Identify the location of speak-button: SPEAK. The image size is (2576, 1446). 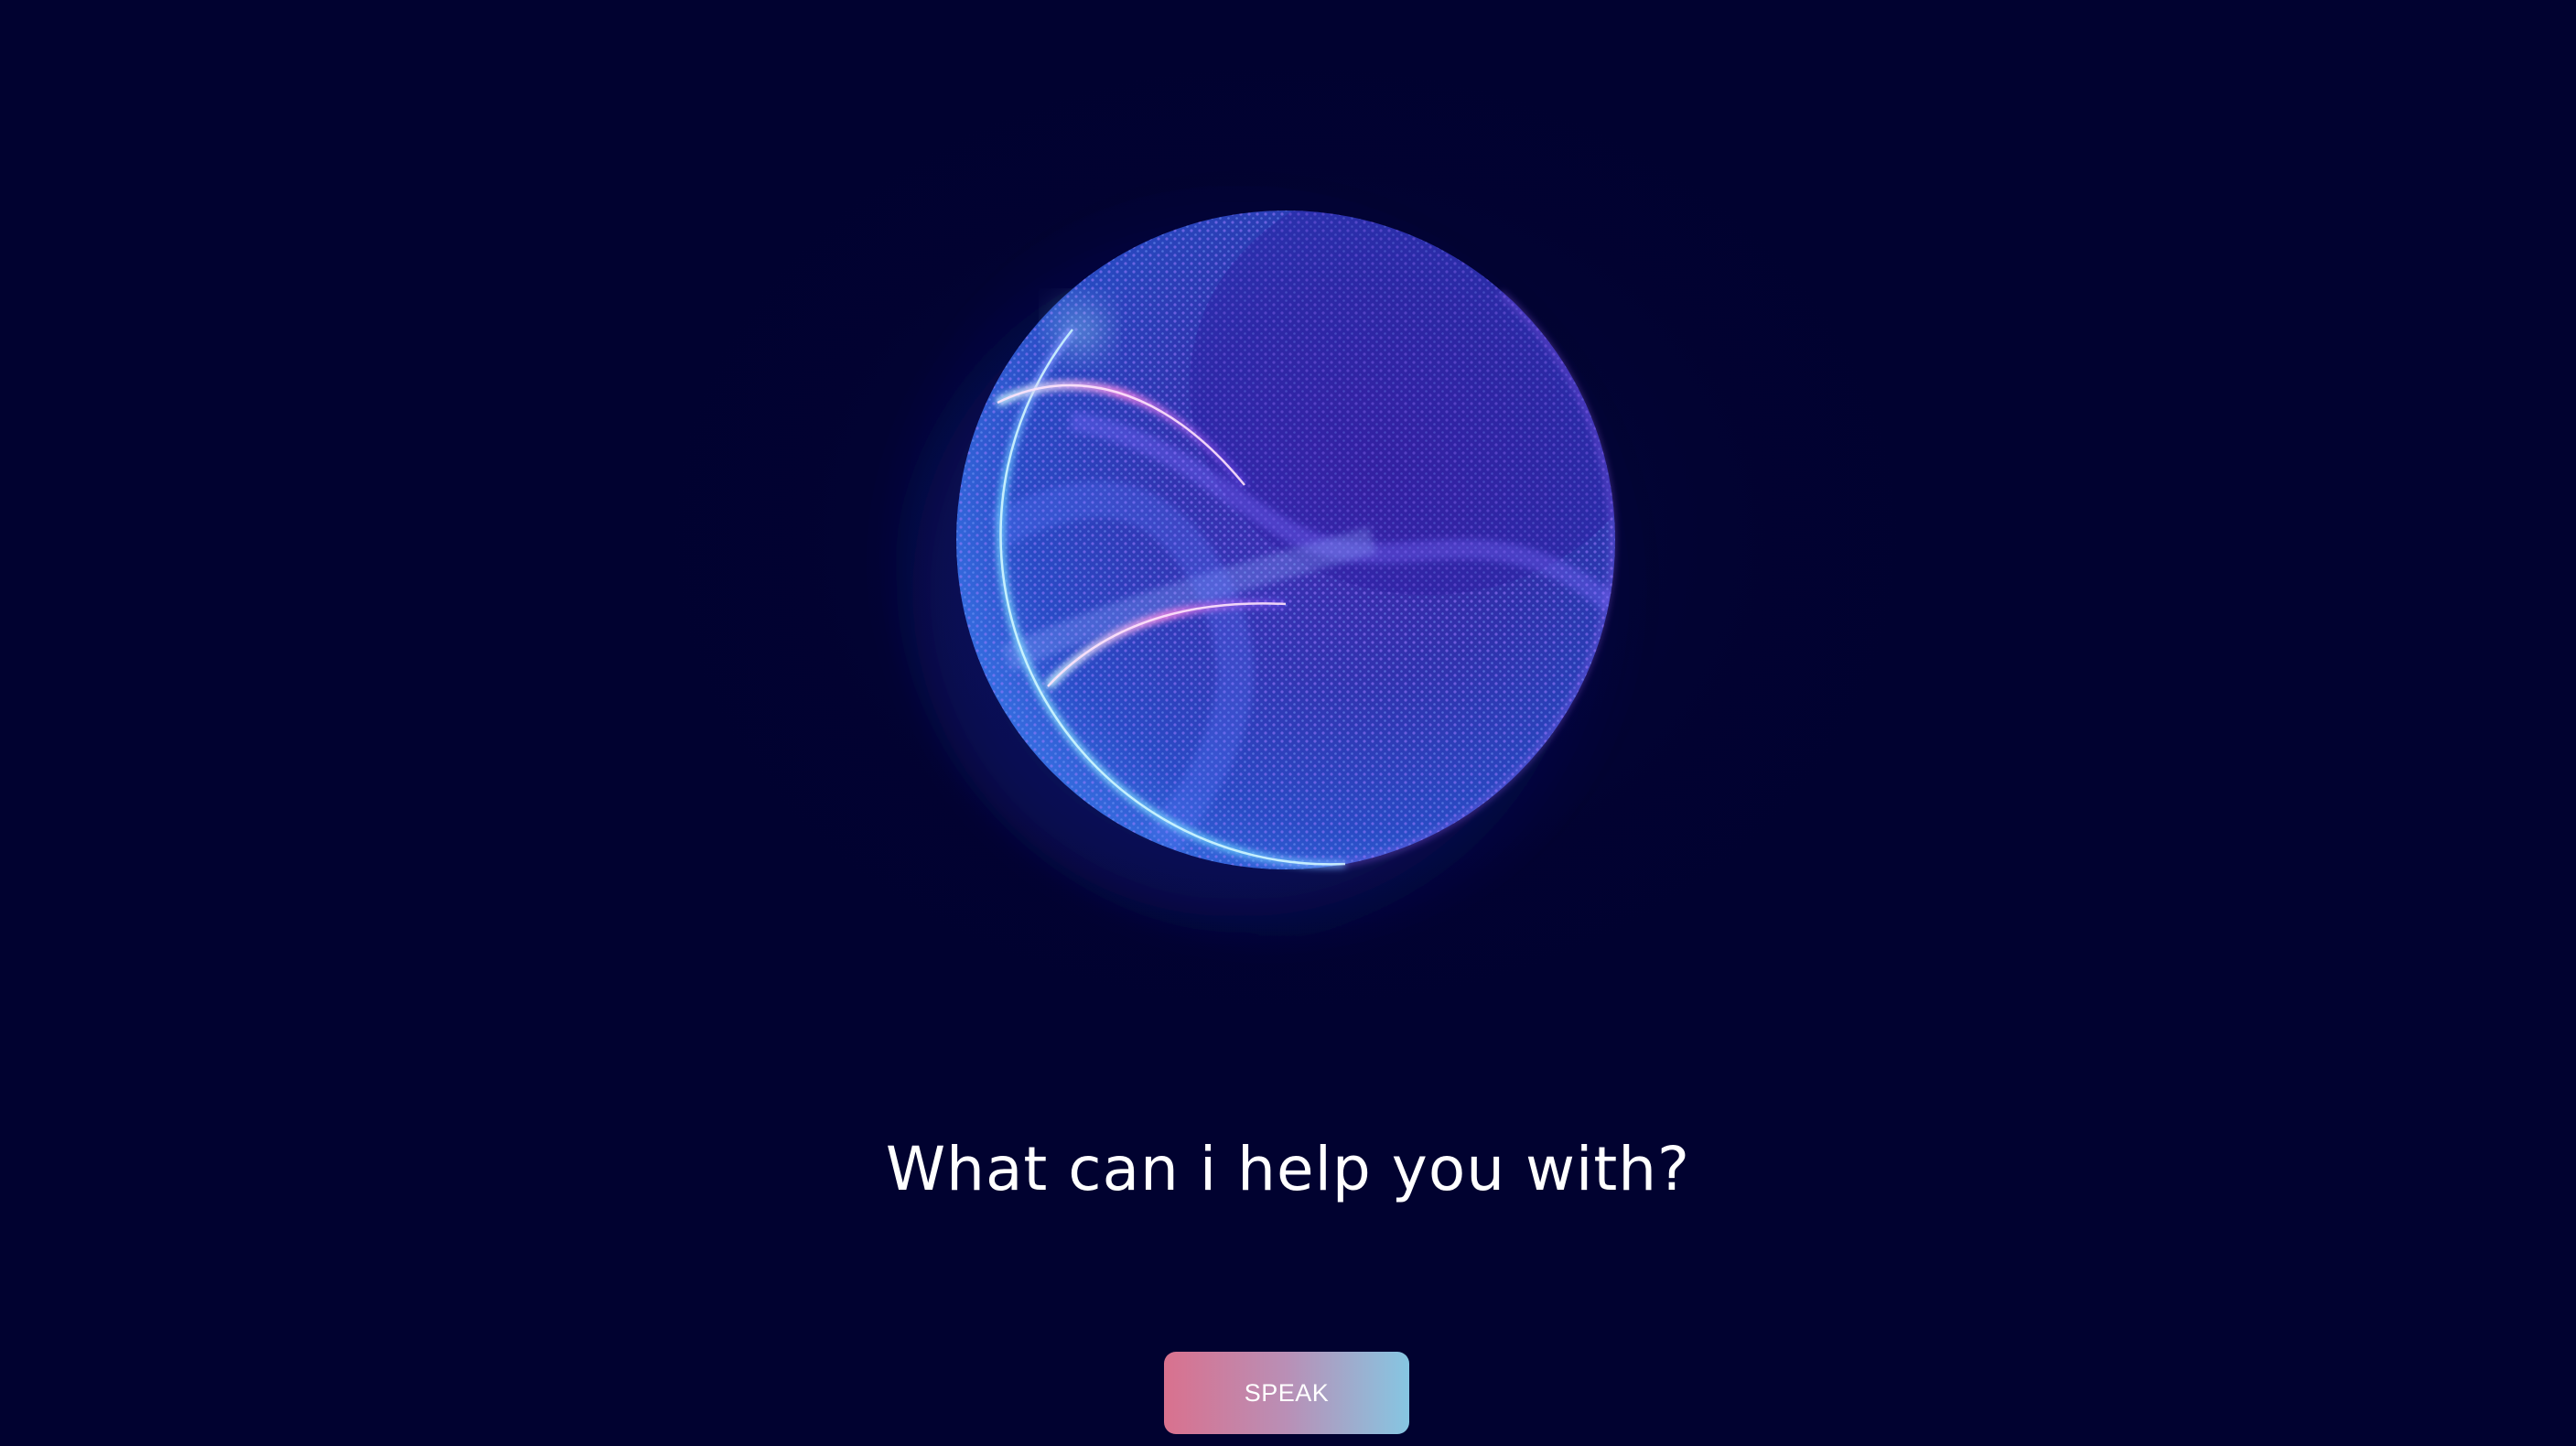
(1287, 1393).